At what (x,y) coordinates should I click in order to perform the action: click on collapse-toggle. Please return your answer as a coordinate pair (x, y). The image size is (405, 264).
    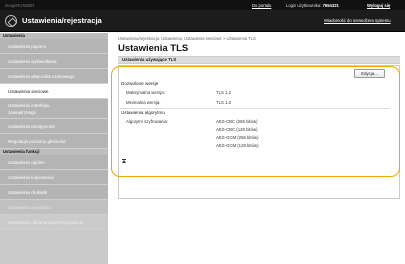
    Looking at the image, I should click on (259, 162).